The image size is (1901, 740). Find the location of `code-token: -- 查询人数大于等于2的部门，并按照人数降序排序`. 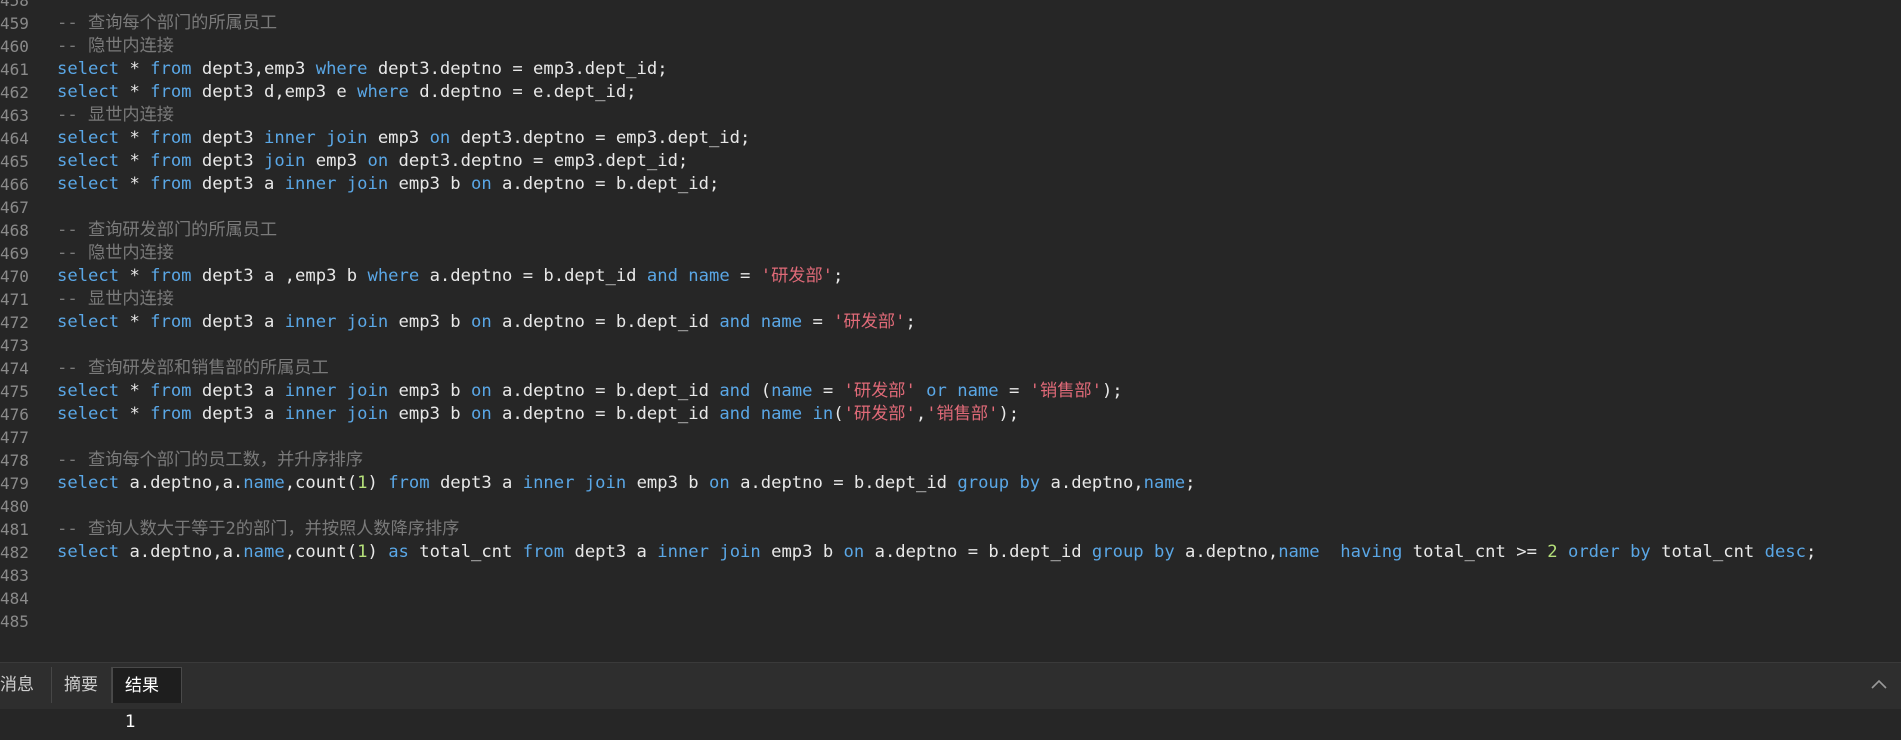

code-token: -- 查询人数大于等于2的部门，并按照人数降序排序 is located at coordinates (258, 529).